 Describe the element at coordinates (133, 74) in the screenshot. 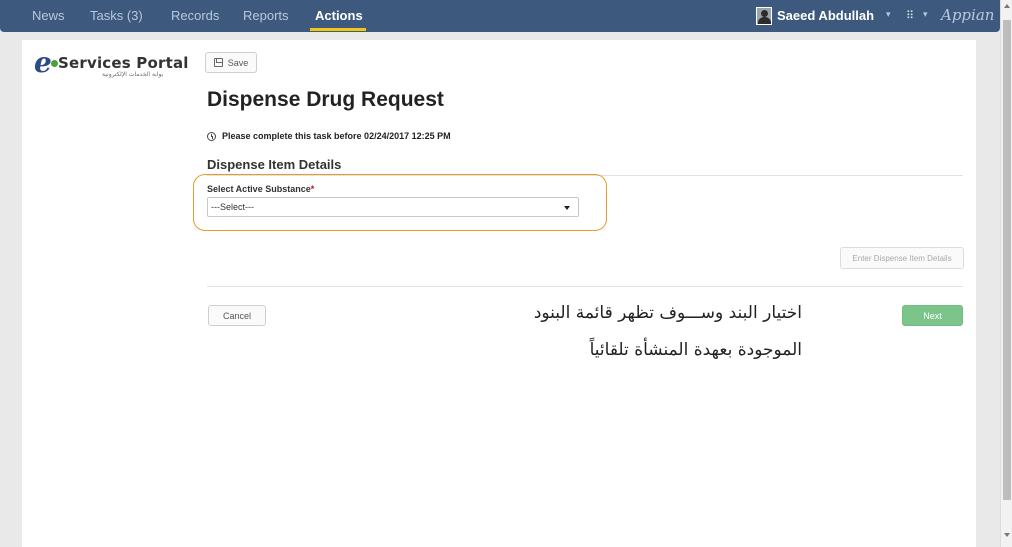

I see `logo-subtitle: بوابة الخدمات الإلكترونية` at that location.